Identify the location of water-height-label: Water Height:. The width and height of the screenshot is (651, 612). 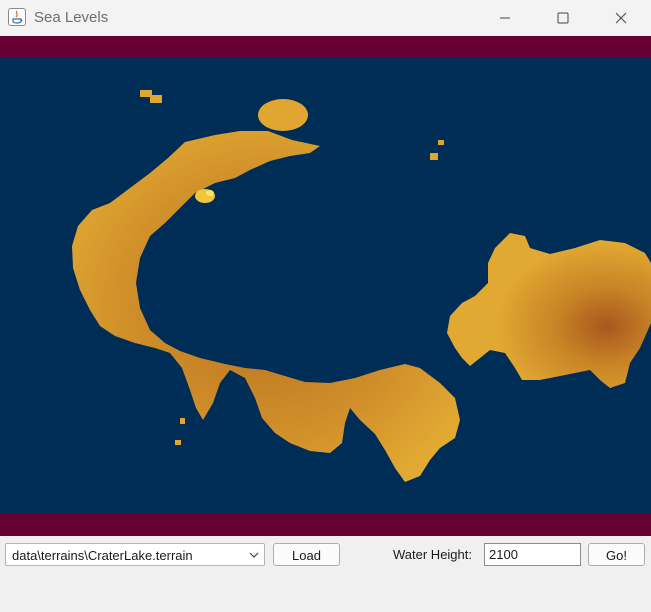
(432, 554).